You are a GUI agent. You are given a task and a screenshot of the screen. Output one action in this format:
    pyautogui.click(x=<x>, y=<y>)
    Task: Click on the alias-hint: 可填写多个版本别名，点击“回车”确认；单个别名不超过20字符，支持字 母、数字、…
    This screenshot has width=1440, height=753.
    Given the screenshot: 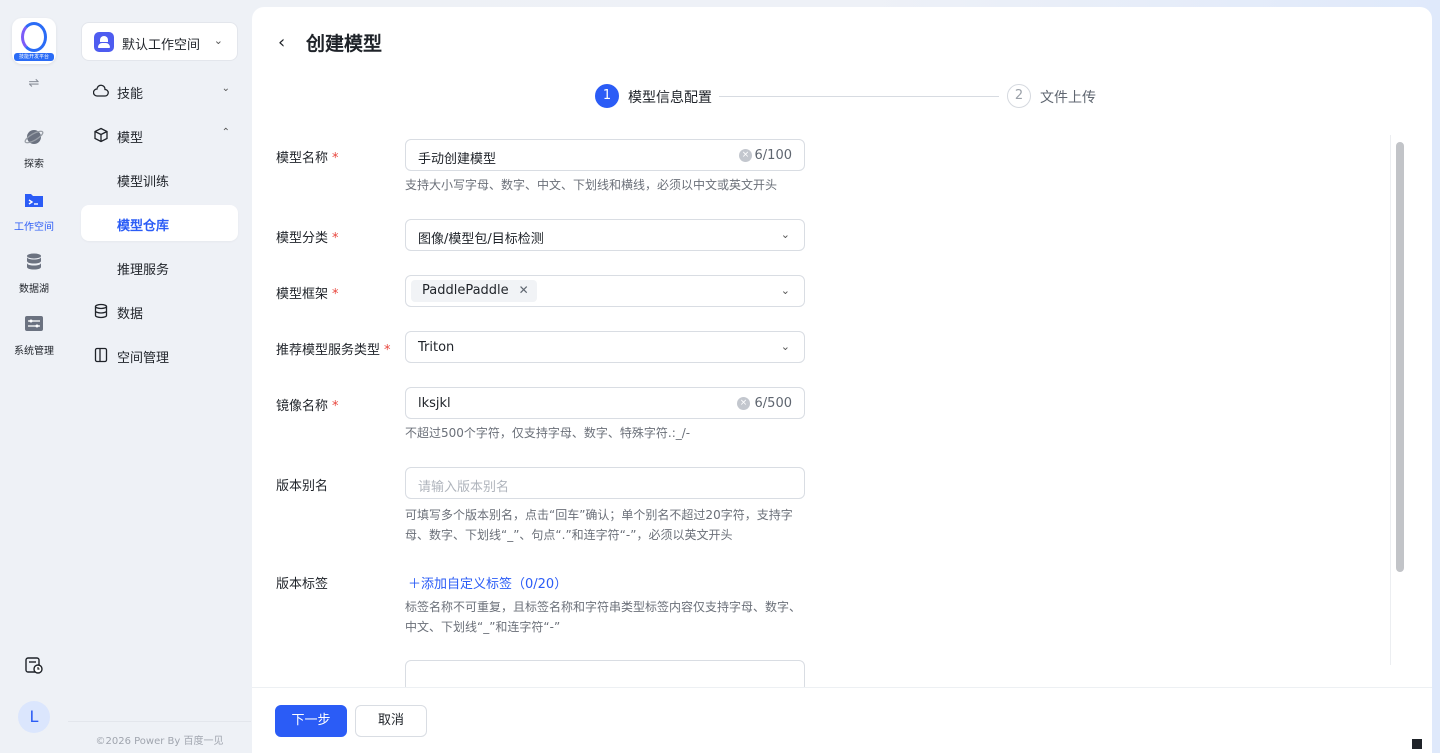 What is the action you would take?
    pyautogui.click(x=599, y=525)
    